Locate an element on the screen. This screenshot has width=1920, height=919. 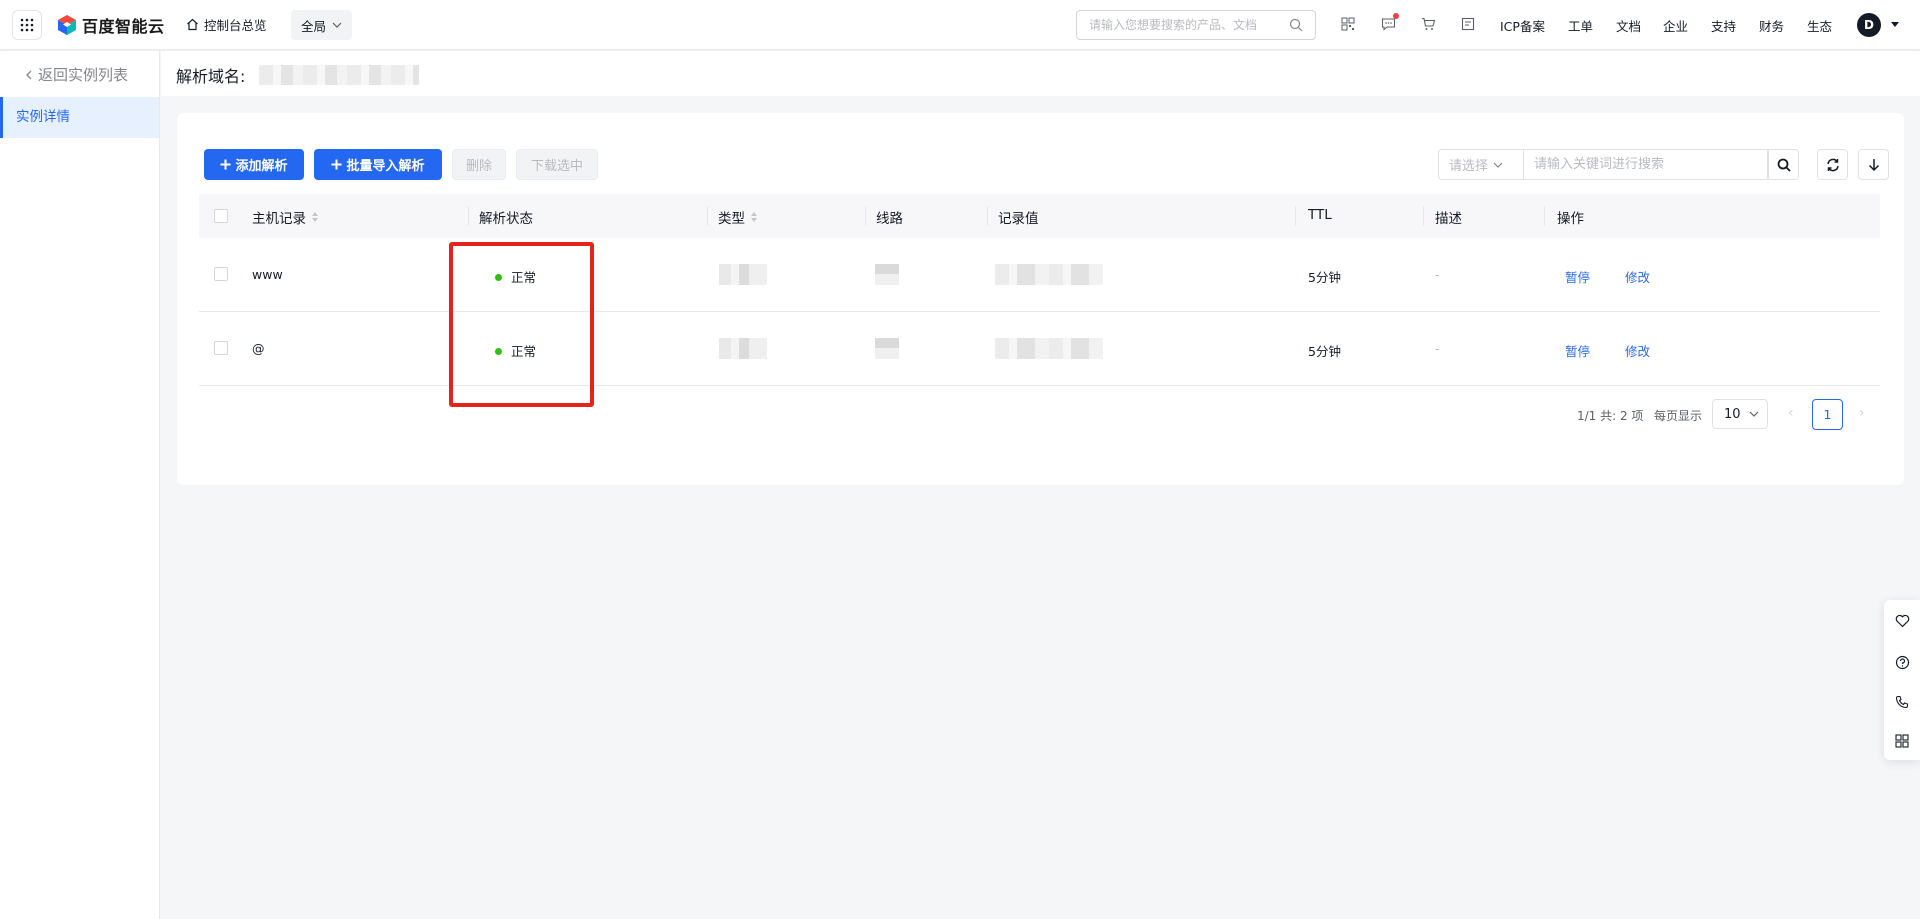
console-home-link: 控制台总览 is located at coordinates (226, 24).